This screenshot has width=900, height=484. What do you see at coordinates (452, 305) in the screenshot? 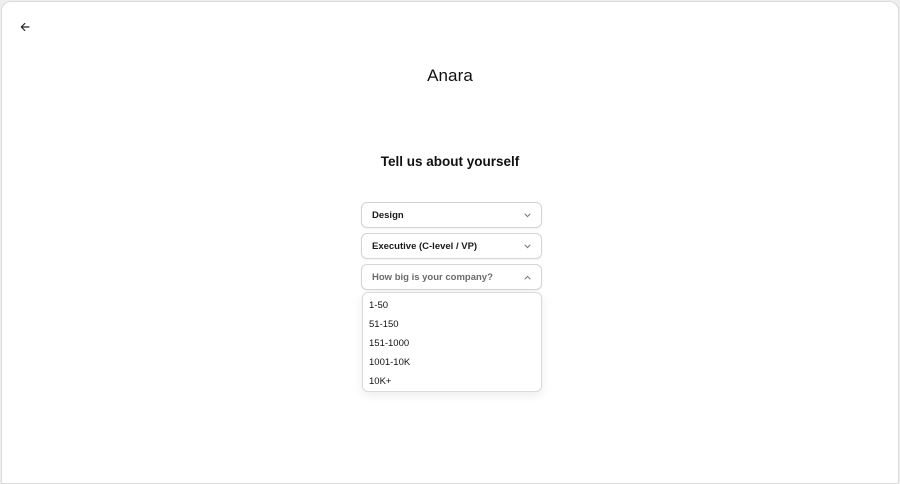
I see `dropdown-option: 1-50` at bounding box center [452, 305].